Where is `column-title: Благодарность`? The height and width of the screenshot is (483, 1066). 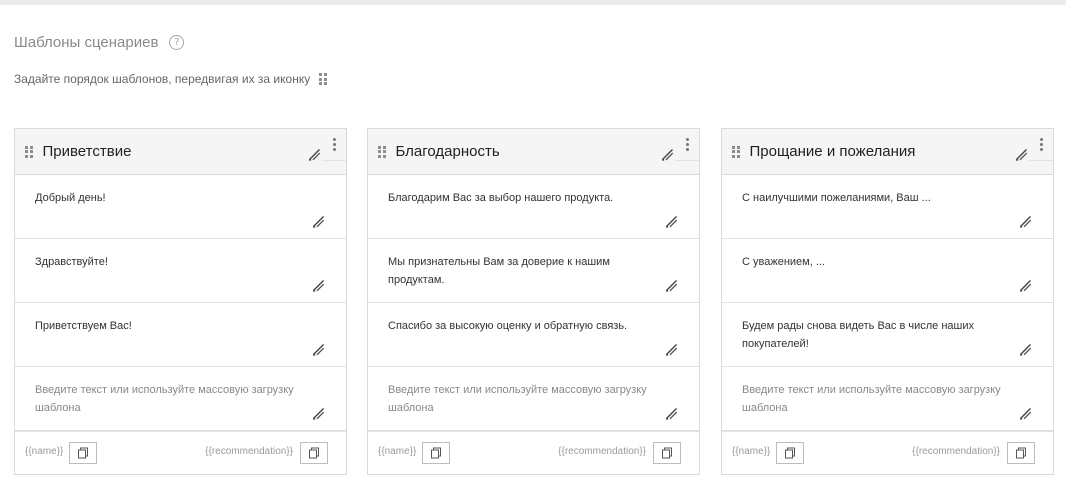
column-title: Благодарность is located at coordinates (447, 151).